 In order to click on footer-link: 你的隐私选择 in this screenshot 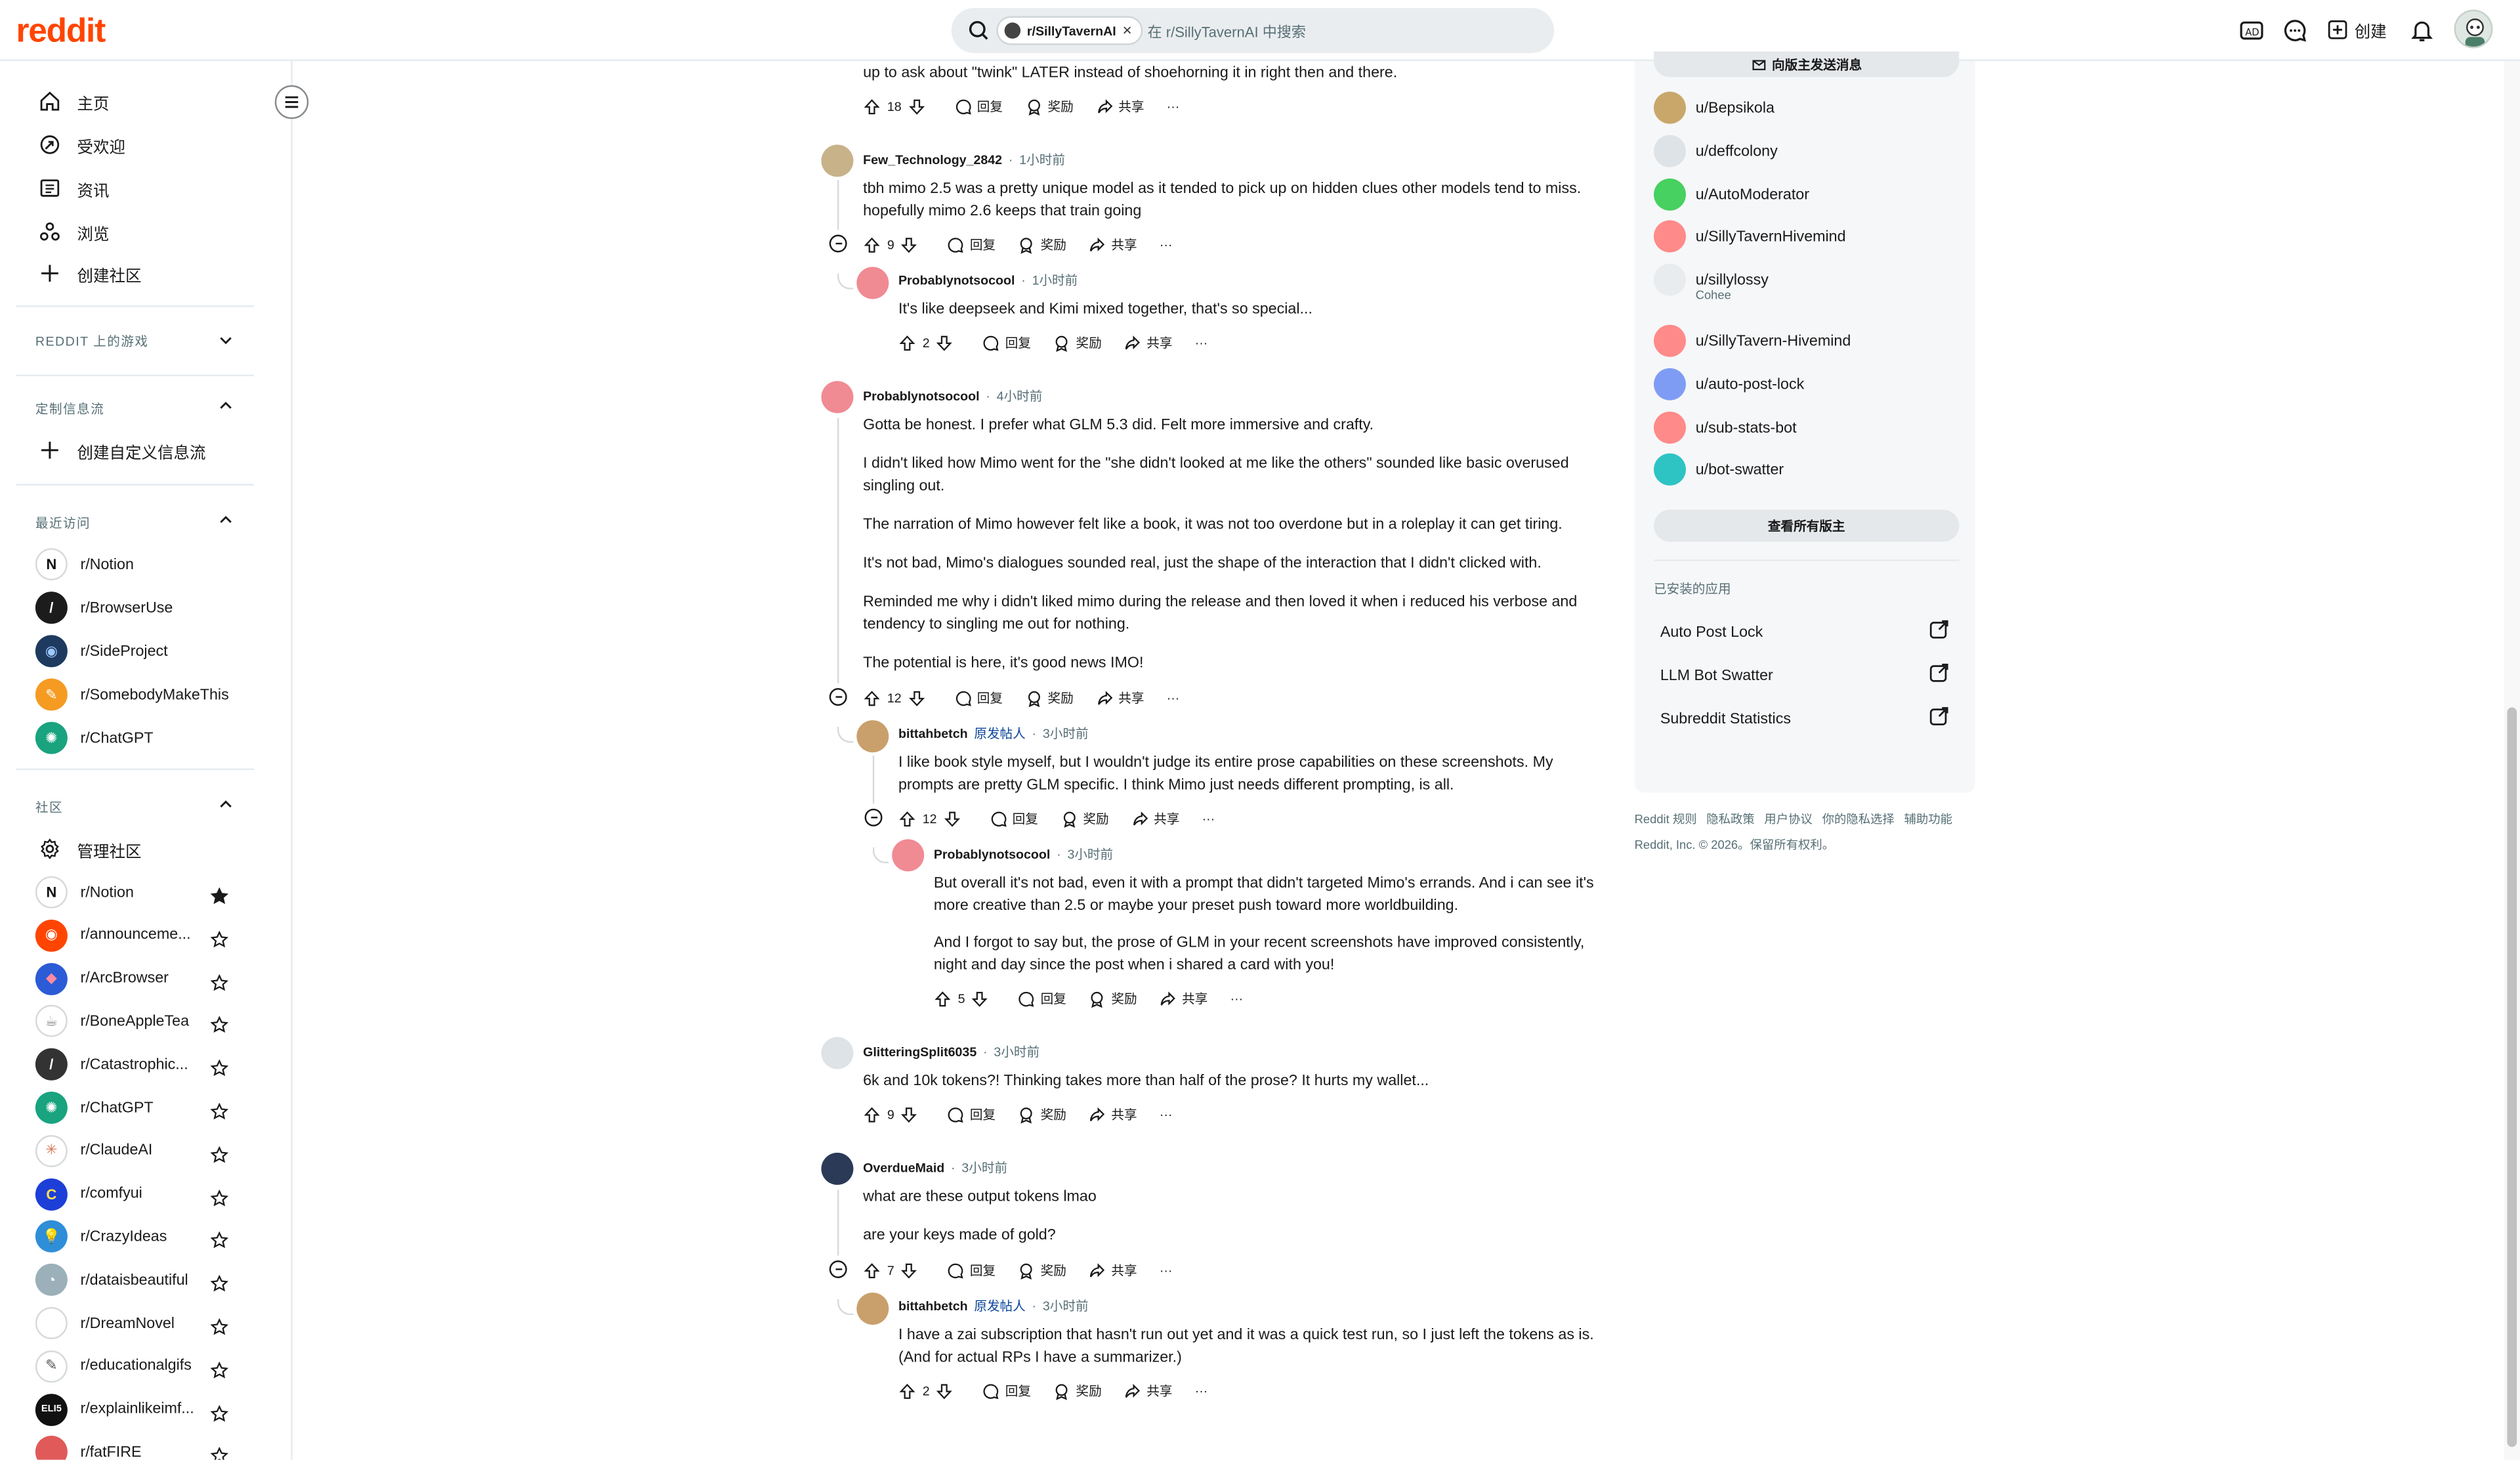, I will do `click(1858, 819)`.